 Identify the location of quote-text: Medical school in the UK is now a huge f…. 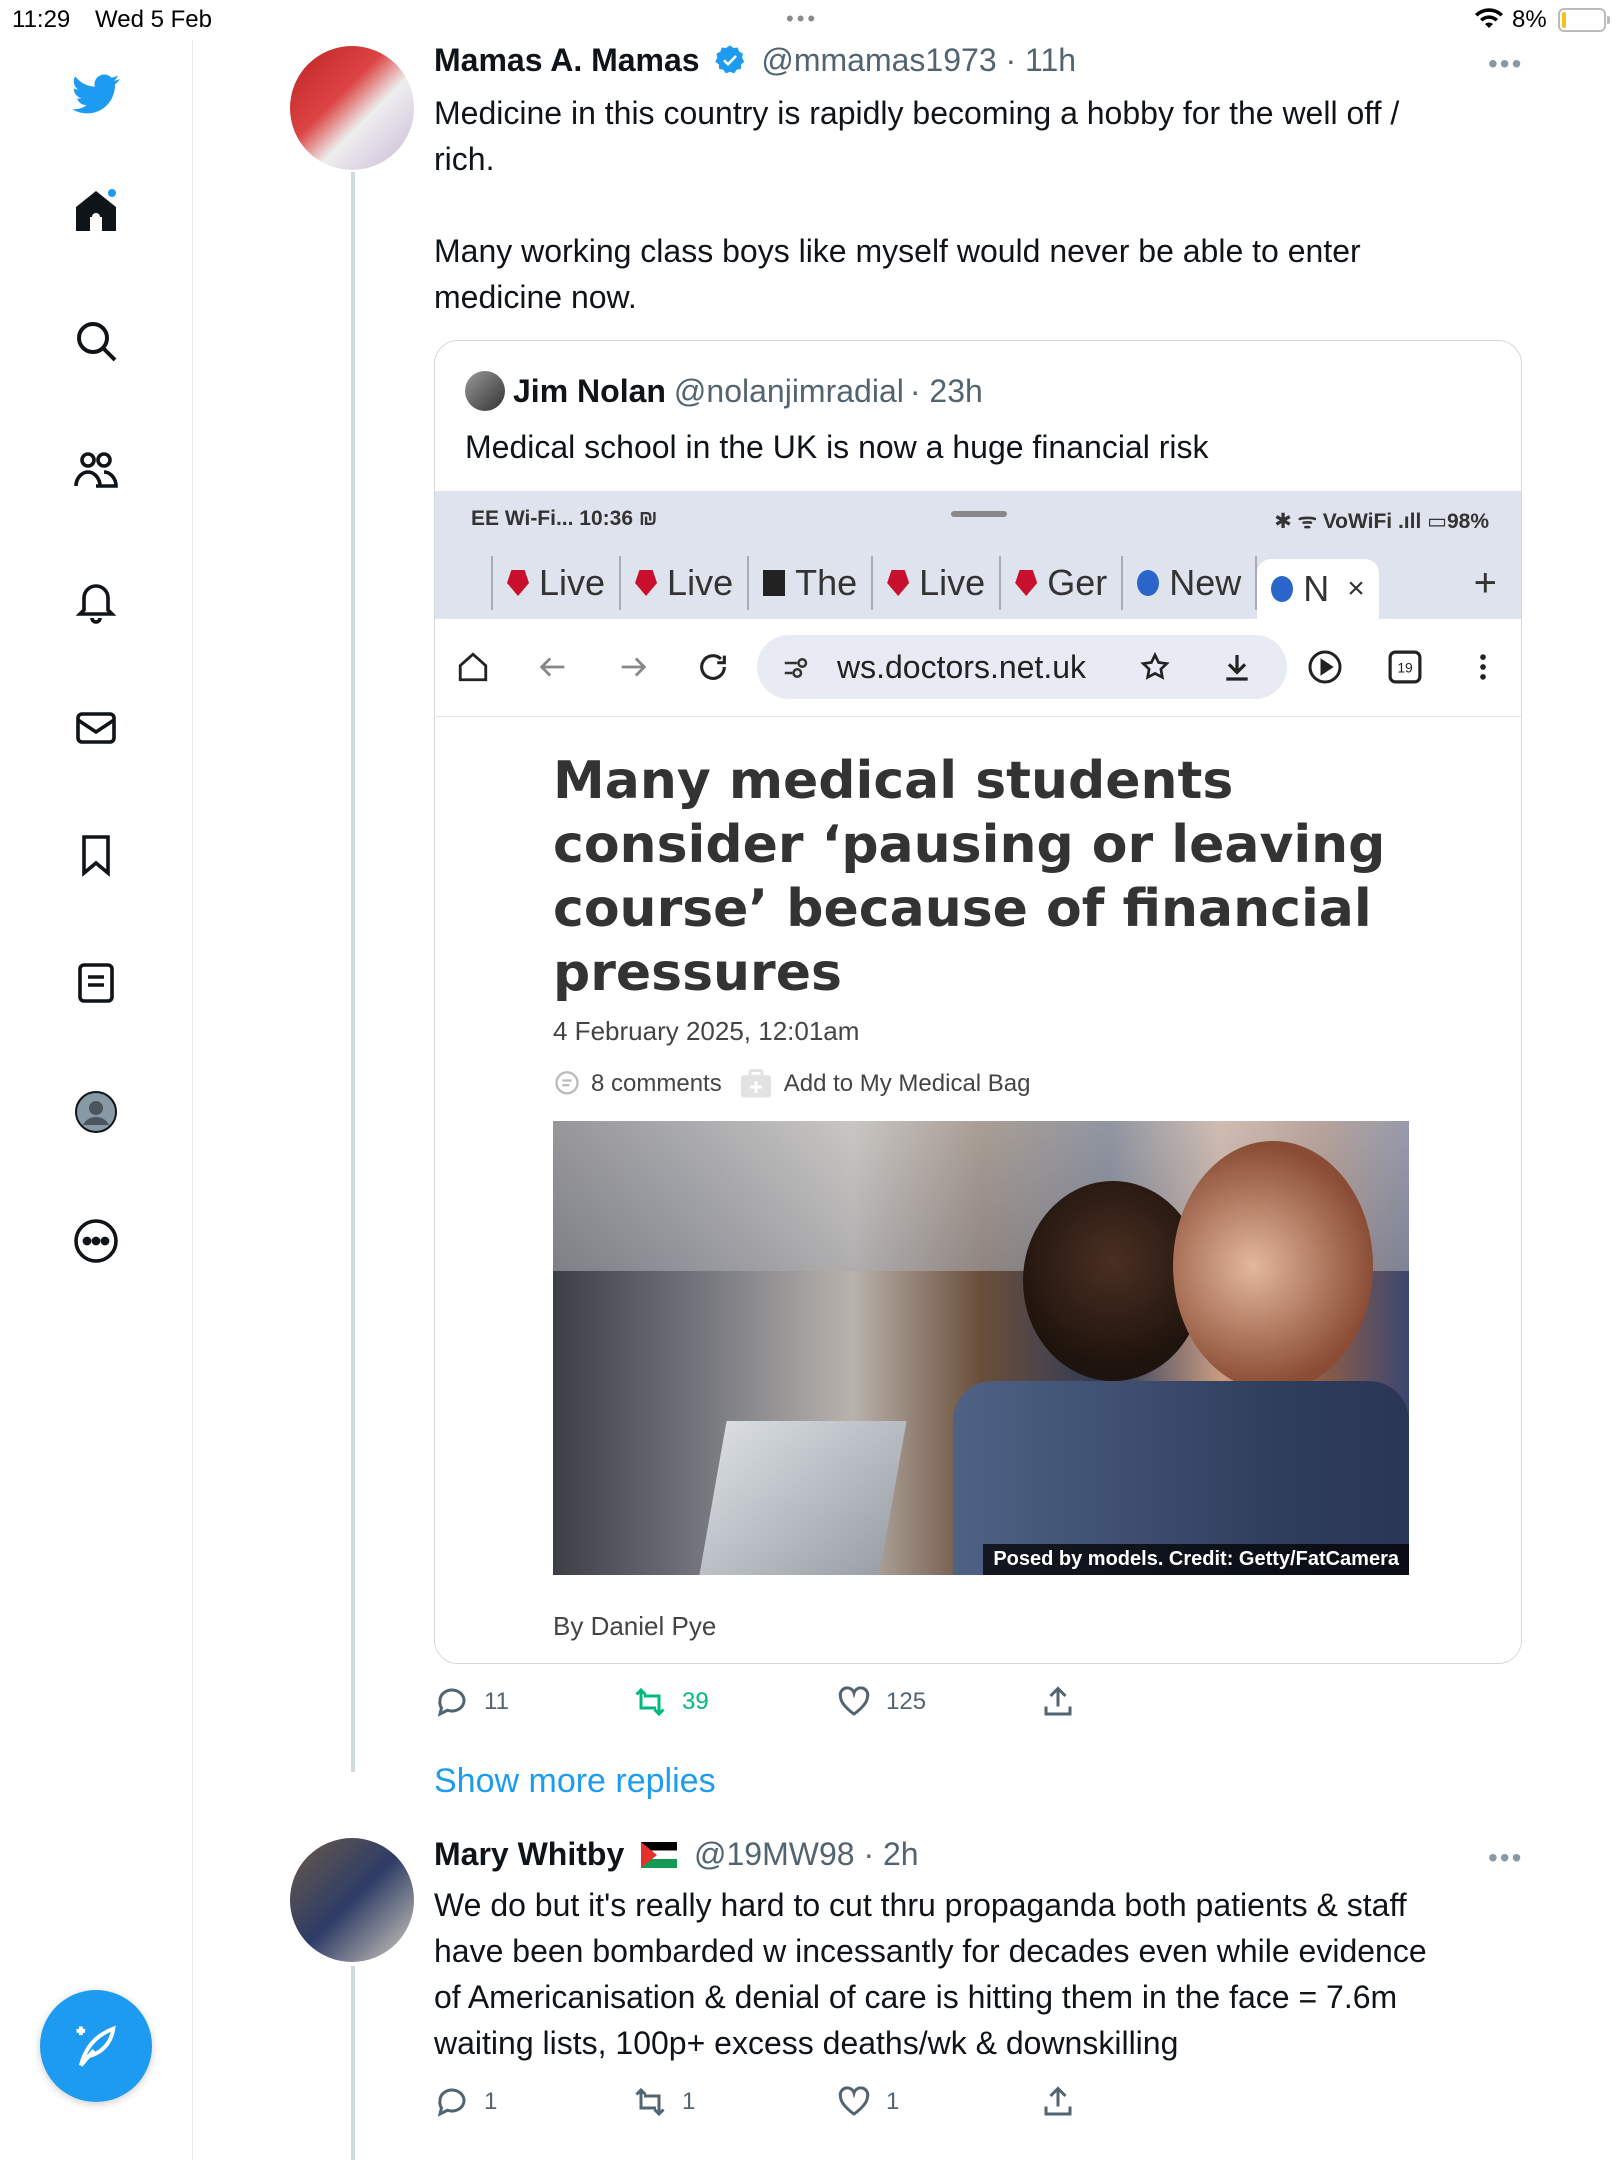
(837, 447).